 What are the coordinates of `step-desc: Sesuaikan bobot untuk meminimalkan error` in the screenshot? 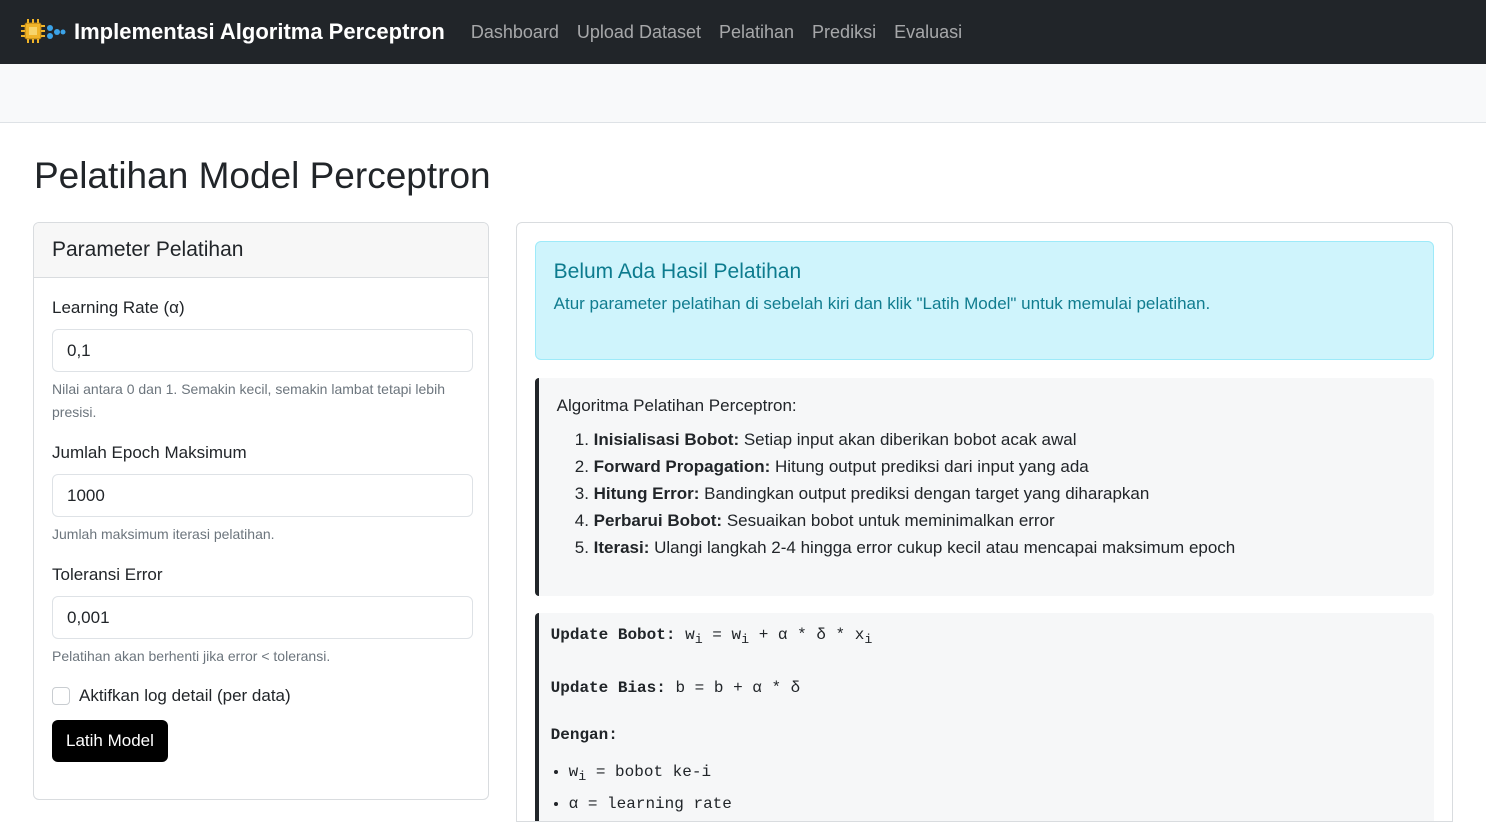 It's located at (888, 520).